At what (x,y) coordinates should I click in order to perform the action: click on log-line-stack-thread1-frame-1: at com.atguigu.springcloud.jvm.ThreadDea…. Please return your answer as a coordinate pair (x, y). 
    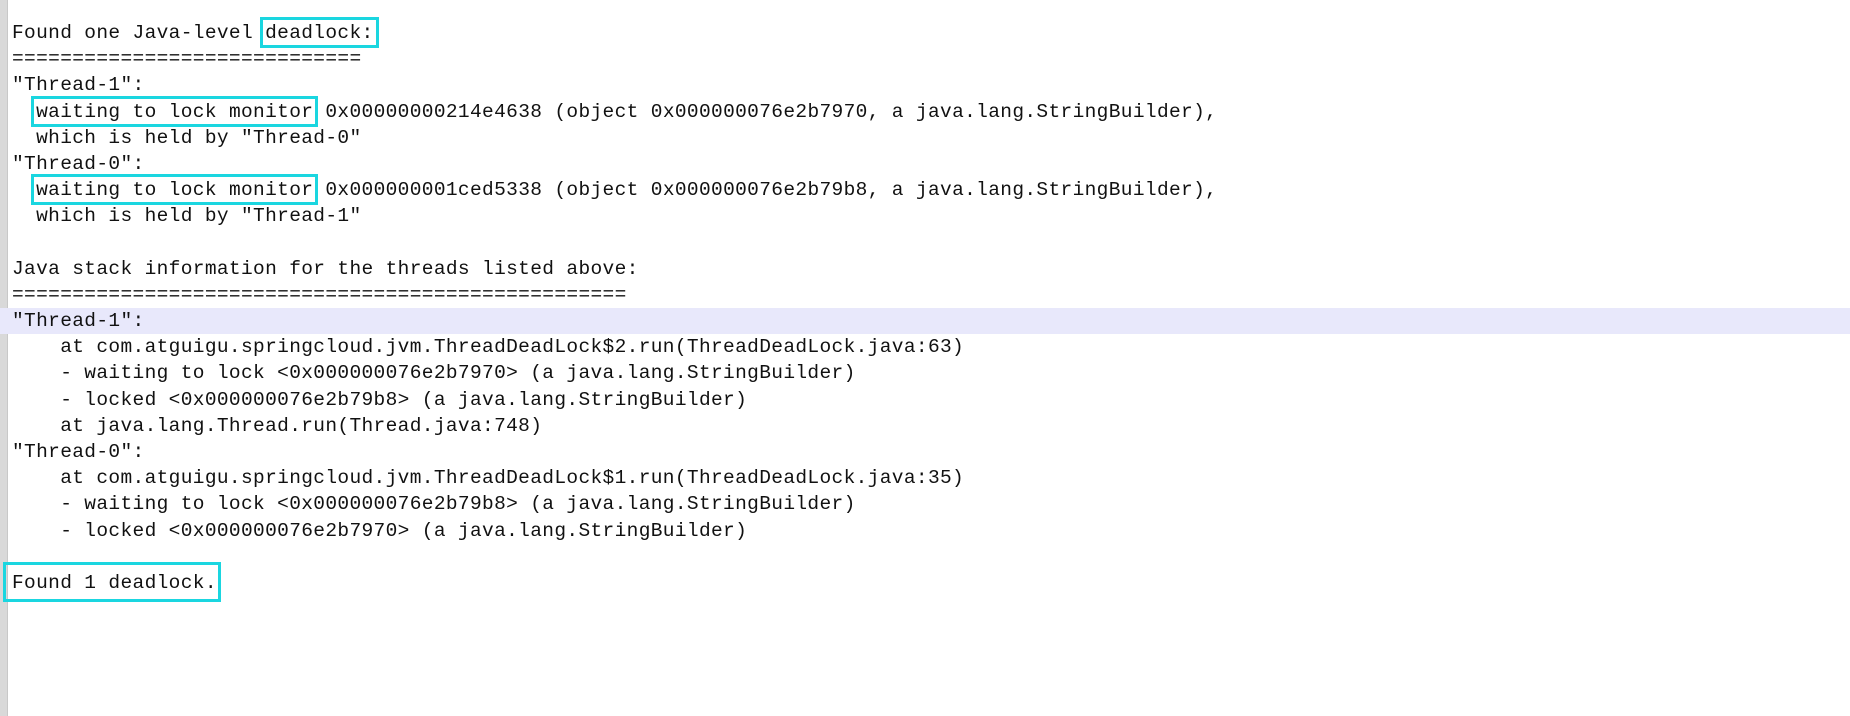
    Looking at the image, I should click on (488, 347).